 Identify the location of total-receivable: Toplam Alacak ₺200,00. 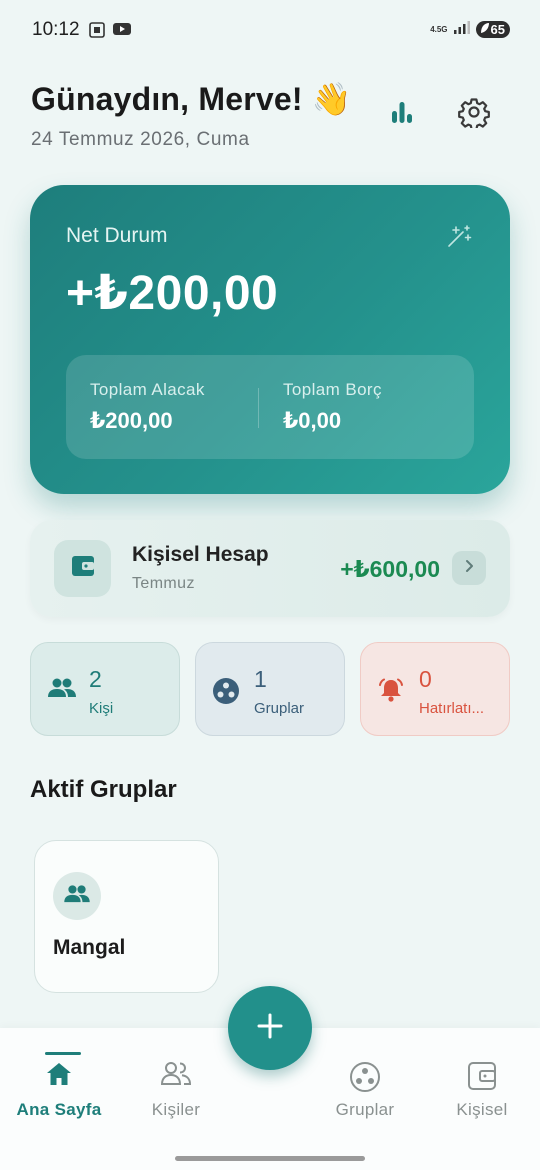
(147, 407).